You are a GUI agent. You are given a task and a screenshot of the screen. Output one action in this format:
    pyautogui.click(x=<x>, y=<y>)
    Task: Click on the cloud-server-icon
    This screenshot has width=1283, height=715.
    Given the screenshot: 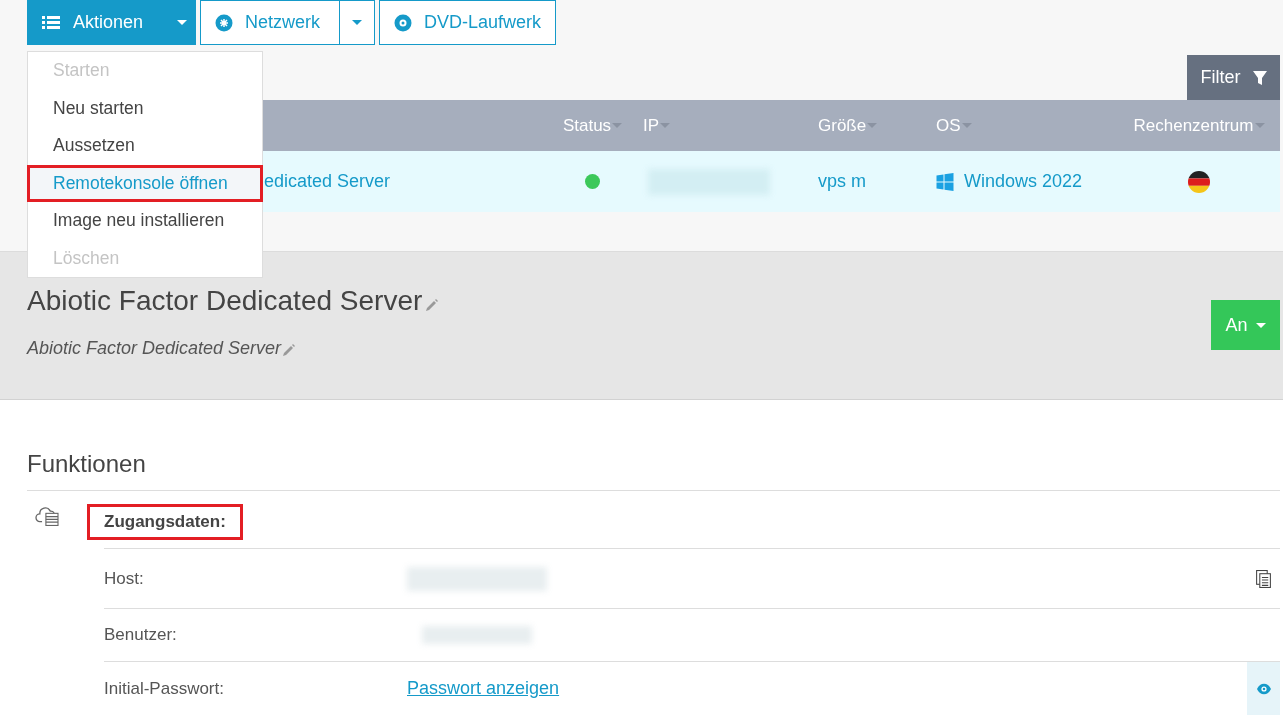 What is the action you would take?
    pyautogui.click(x=47, y=515)
    